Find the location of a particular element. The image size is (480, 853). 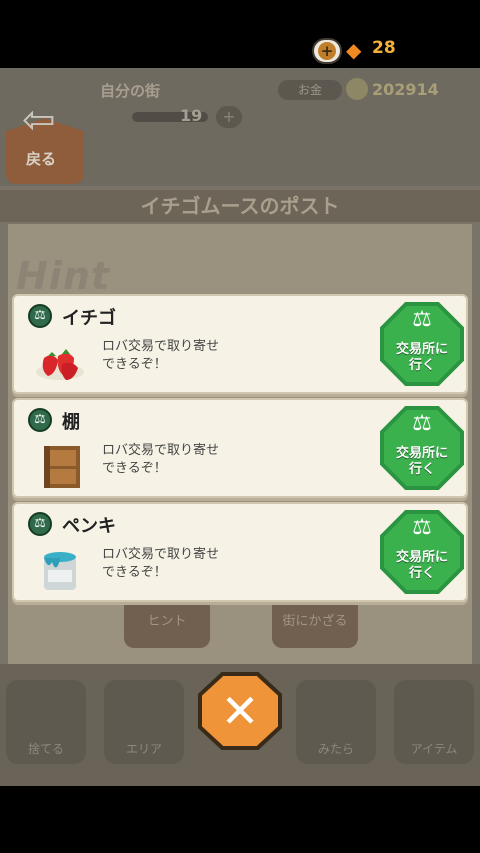

gem-count: 28 is located at coordinates (384, 48).